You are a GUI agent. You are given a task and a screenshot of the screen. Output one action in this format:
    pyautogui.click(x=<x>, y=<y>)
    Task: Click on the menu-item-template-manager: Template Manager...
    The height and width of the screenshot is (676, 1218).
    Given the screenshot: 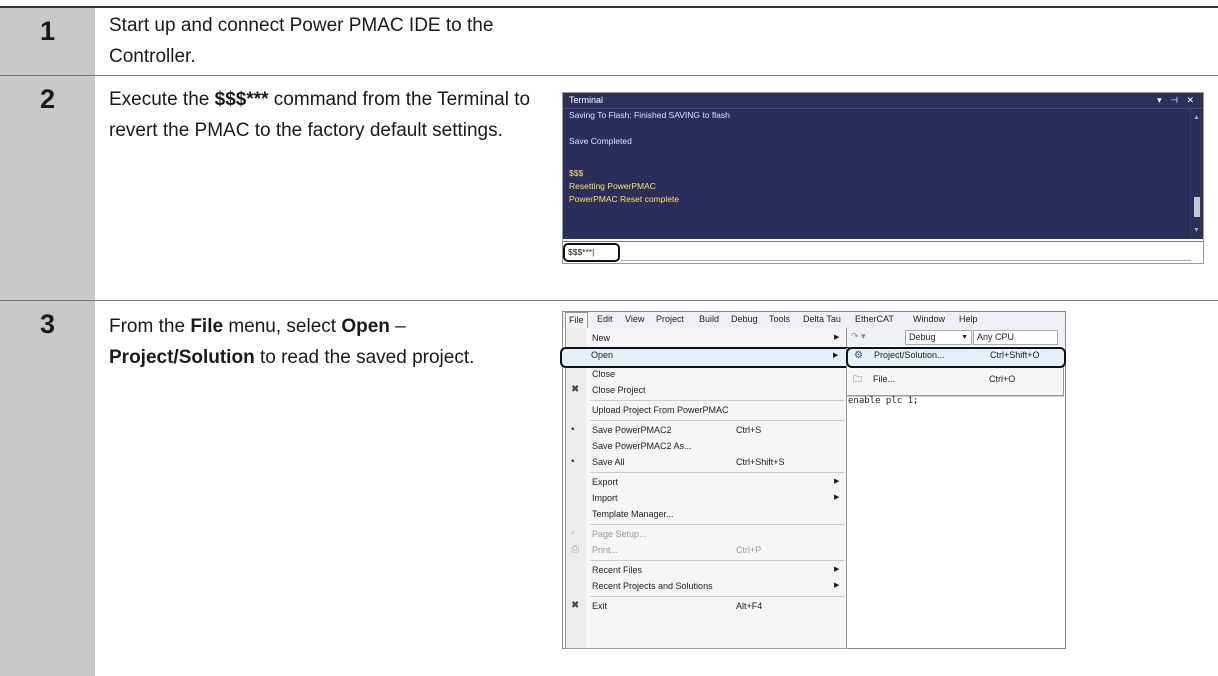 What is the action you would take?
    pyautogui.click(x=706, y=514)
    